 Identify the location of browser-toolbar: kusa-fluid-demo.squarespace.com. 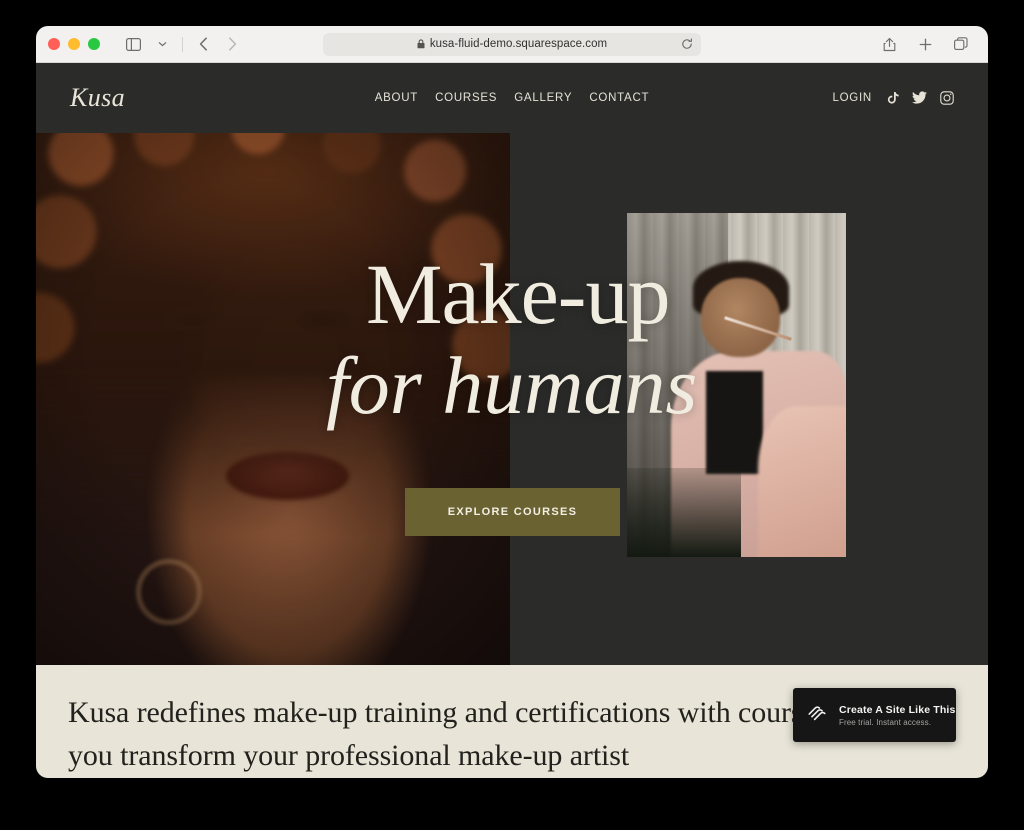
(512, 44).